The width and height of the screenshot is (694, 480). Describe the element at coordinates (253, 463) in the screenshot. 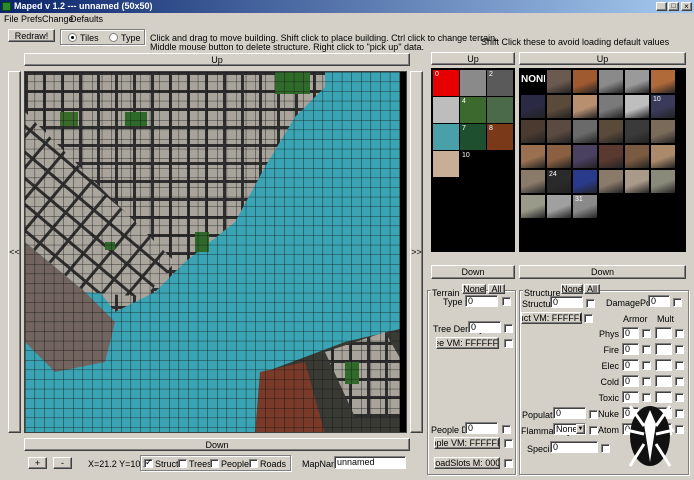

I see `roads-checkbox` at that location.